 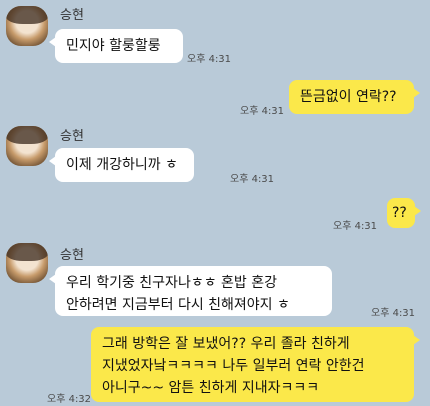 What do you see at coordinates (116, 46) in the screenshot?
I see `message-bubble: 민지야 할룽할룽` at bounding box center [116, 46].